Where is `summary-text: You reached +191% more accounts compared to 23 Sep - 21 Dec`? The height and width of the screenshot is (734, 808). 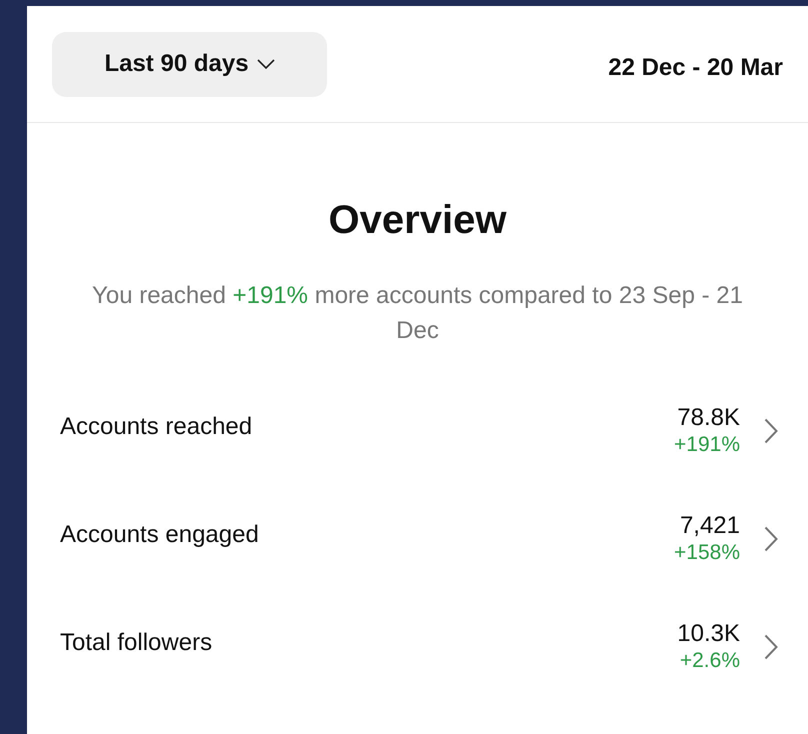 summary-text: You reached +191% more accounts compared to 23 Sep - 21 Dec is located at coordinates (417, 313).